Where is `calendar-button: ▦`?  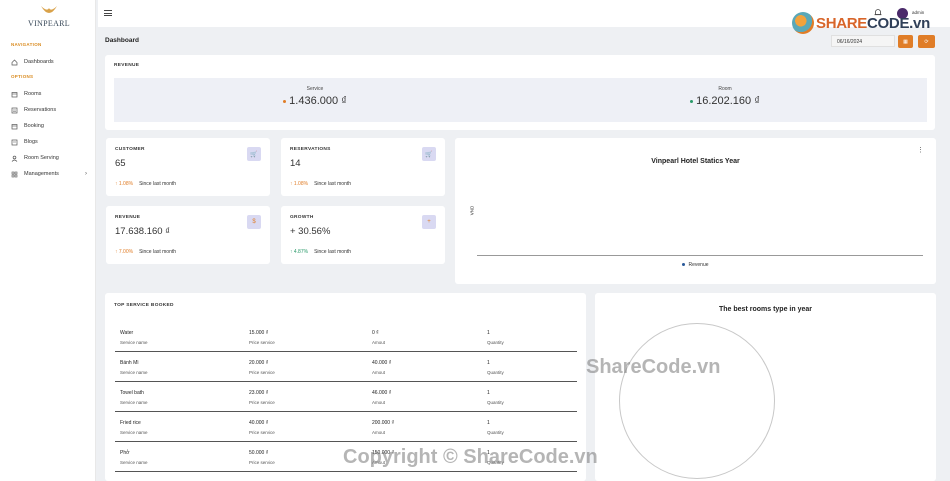 calendar-button: ▦ is located at coordinates (905, 41).